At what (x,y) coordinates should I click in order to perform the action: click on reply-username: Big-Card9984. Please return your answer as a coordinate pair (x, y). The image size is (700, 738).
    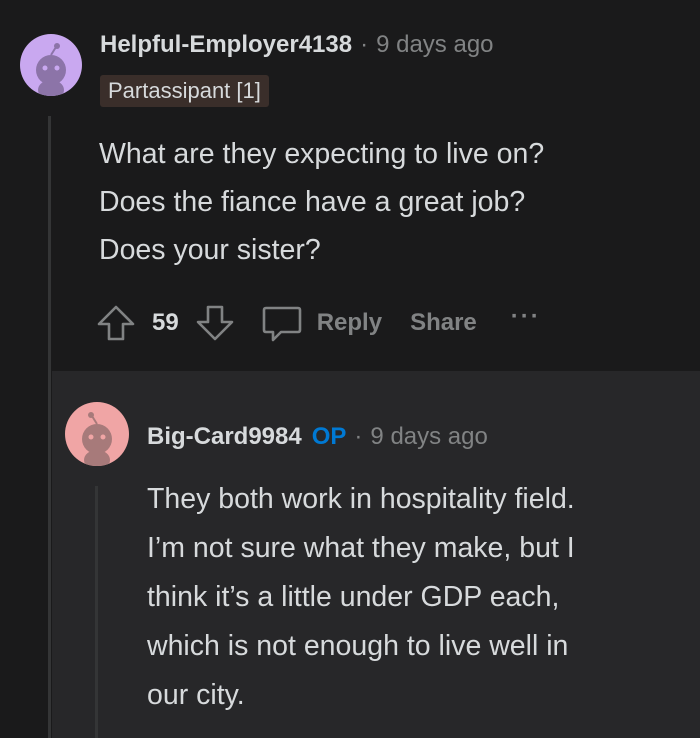
    Looking at the image, I should click on (224, 437).